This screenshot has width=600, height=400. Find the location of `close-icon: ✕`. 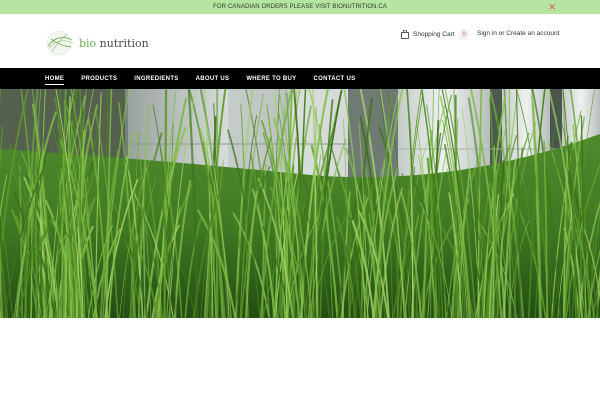

close-icon: ✕ is located at coordinates (552, 7).